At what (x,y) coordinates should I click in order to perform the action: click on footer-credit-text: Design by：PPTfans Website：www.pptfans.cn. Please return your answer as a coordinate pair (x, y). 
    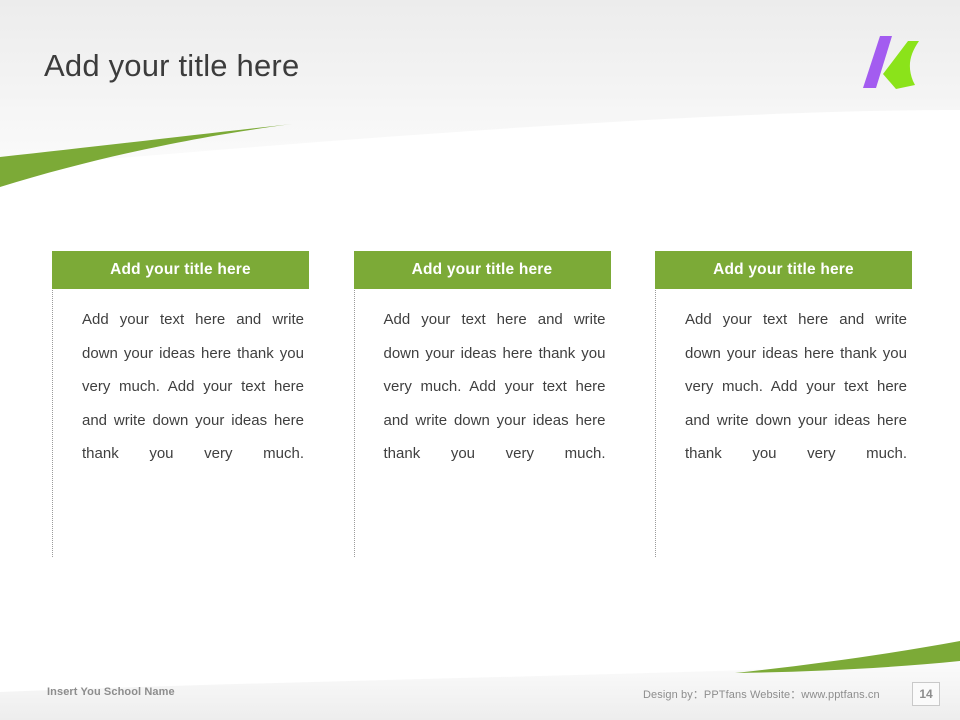
    Looking at the image, I should click on (761, 695).